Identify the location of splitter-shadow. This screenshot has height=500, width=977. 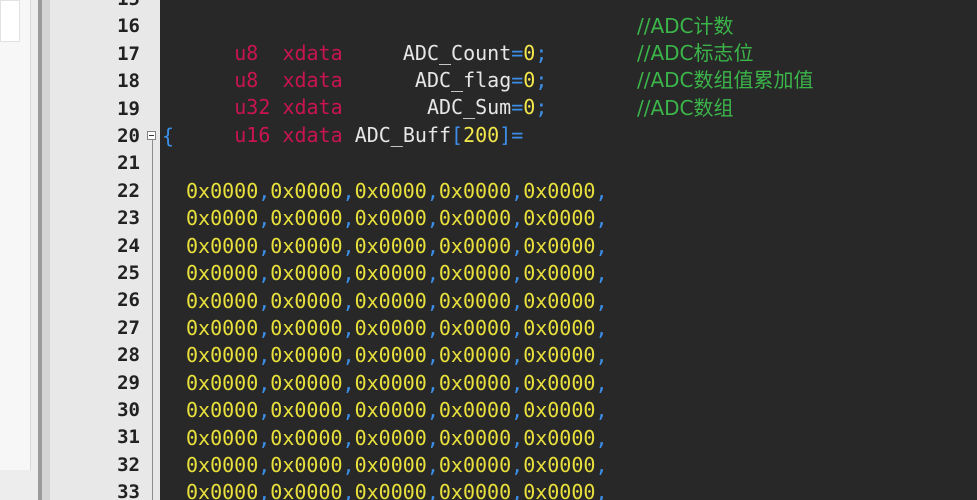
(46, 250).